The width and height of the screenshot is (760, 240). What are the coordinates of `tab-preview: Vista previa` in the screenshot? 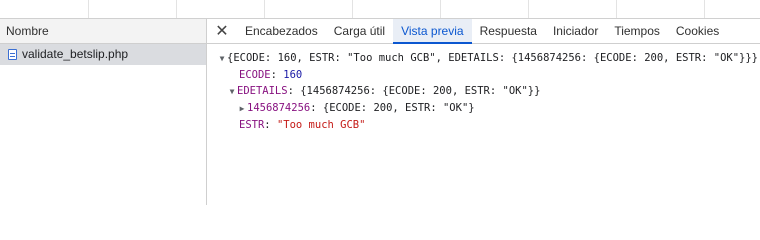 It's located at (433, 31).